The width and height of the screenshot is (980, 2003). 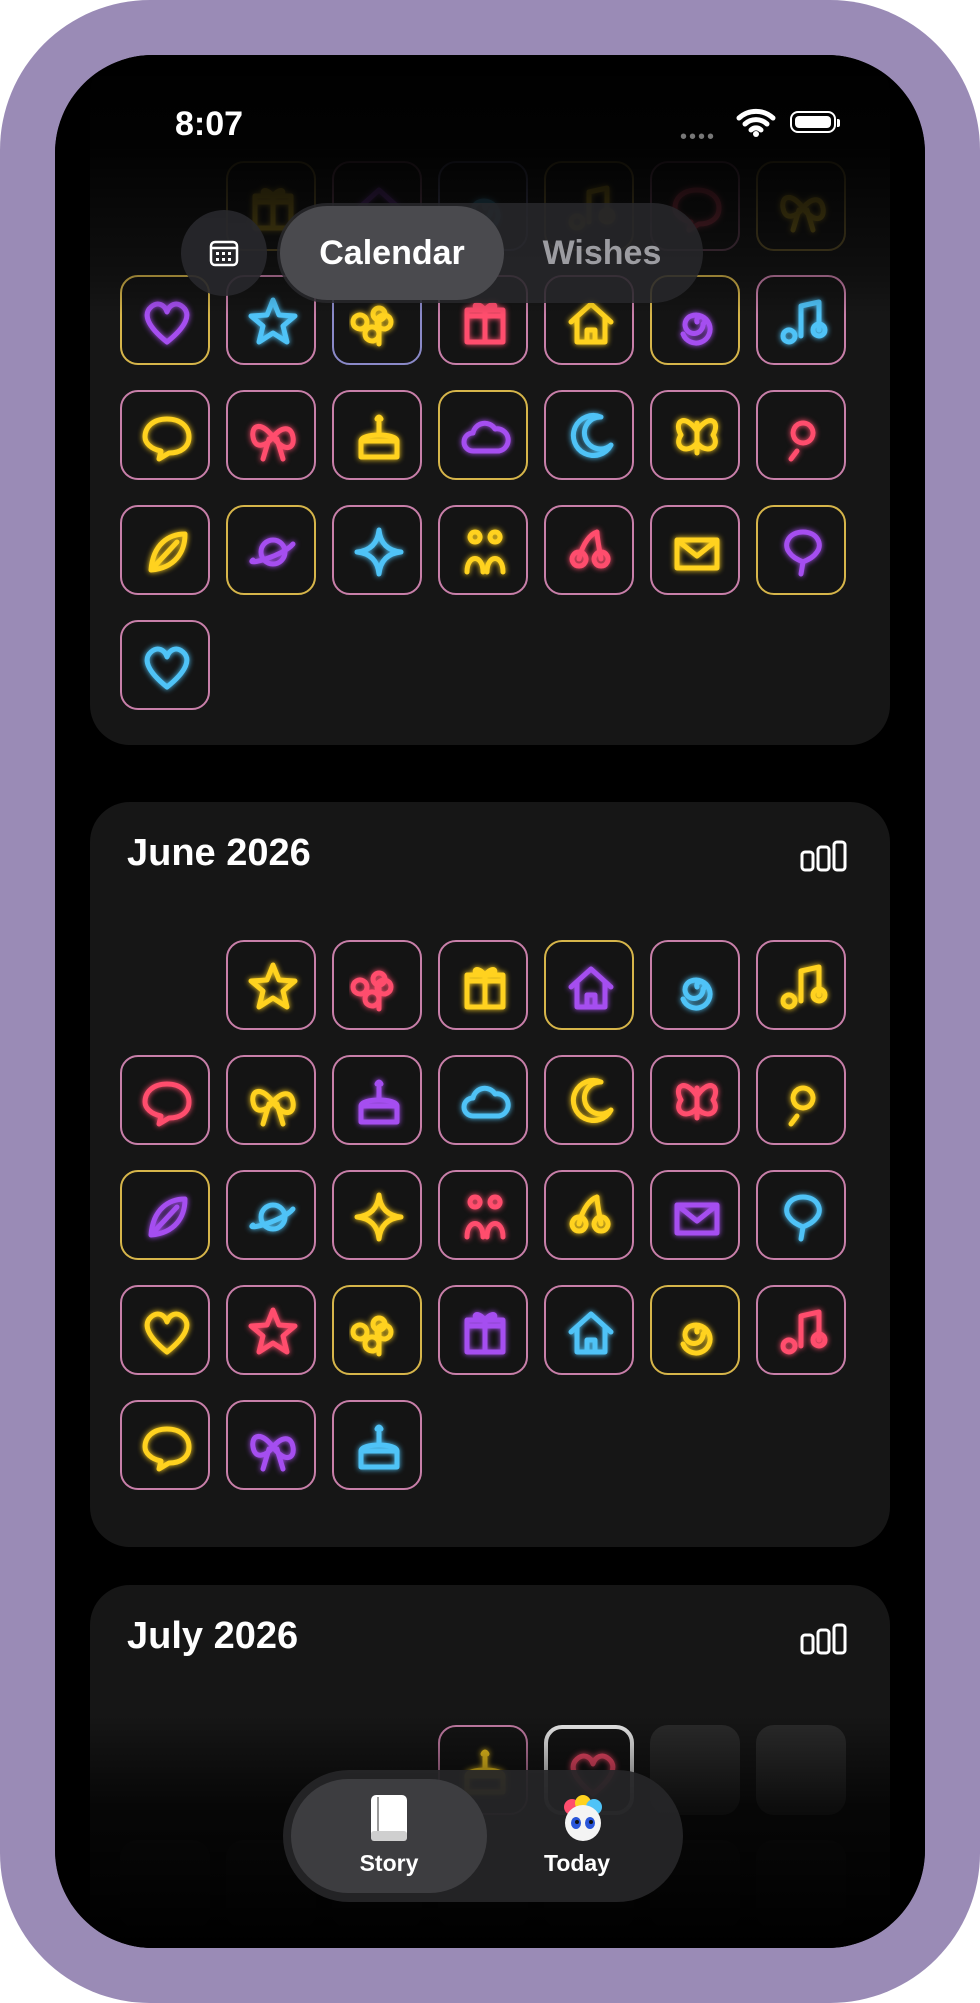 I want to click on planet-icon, so click(x=272, y=552).